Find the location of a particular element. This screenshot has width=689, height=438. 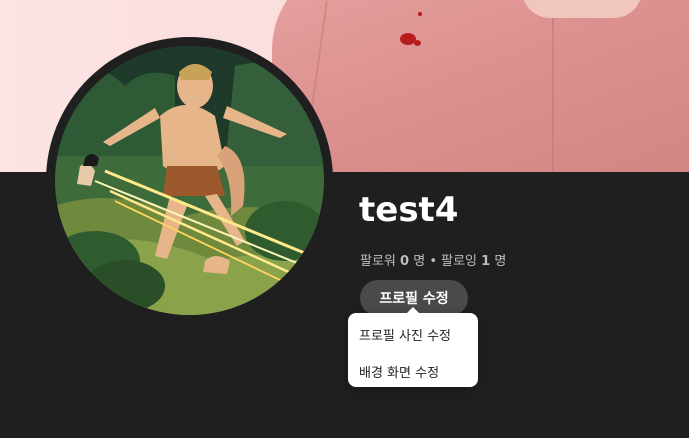

menu-item-edit-background: 배경 화면 수정 is located at coordinates (399, 371).